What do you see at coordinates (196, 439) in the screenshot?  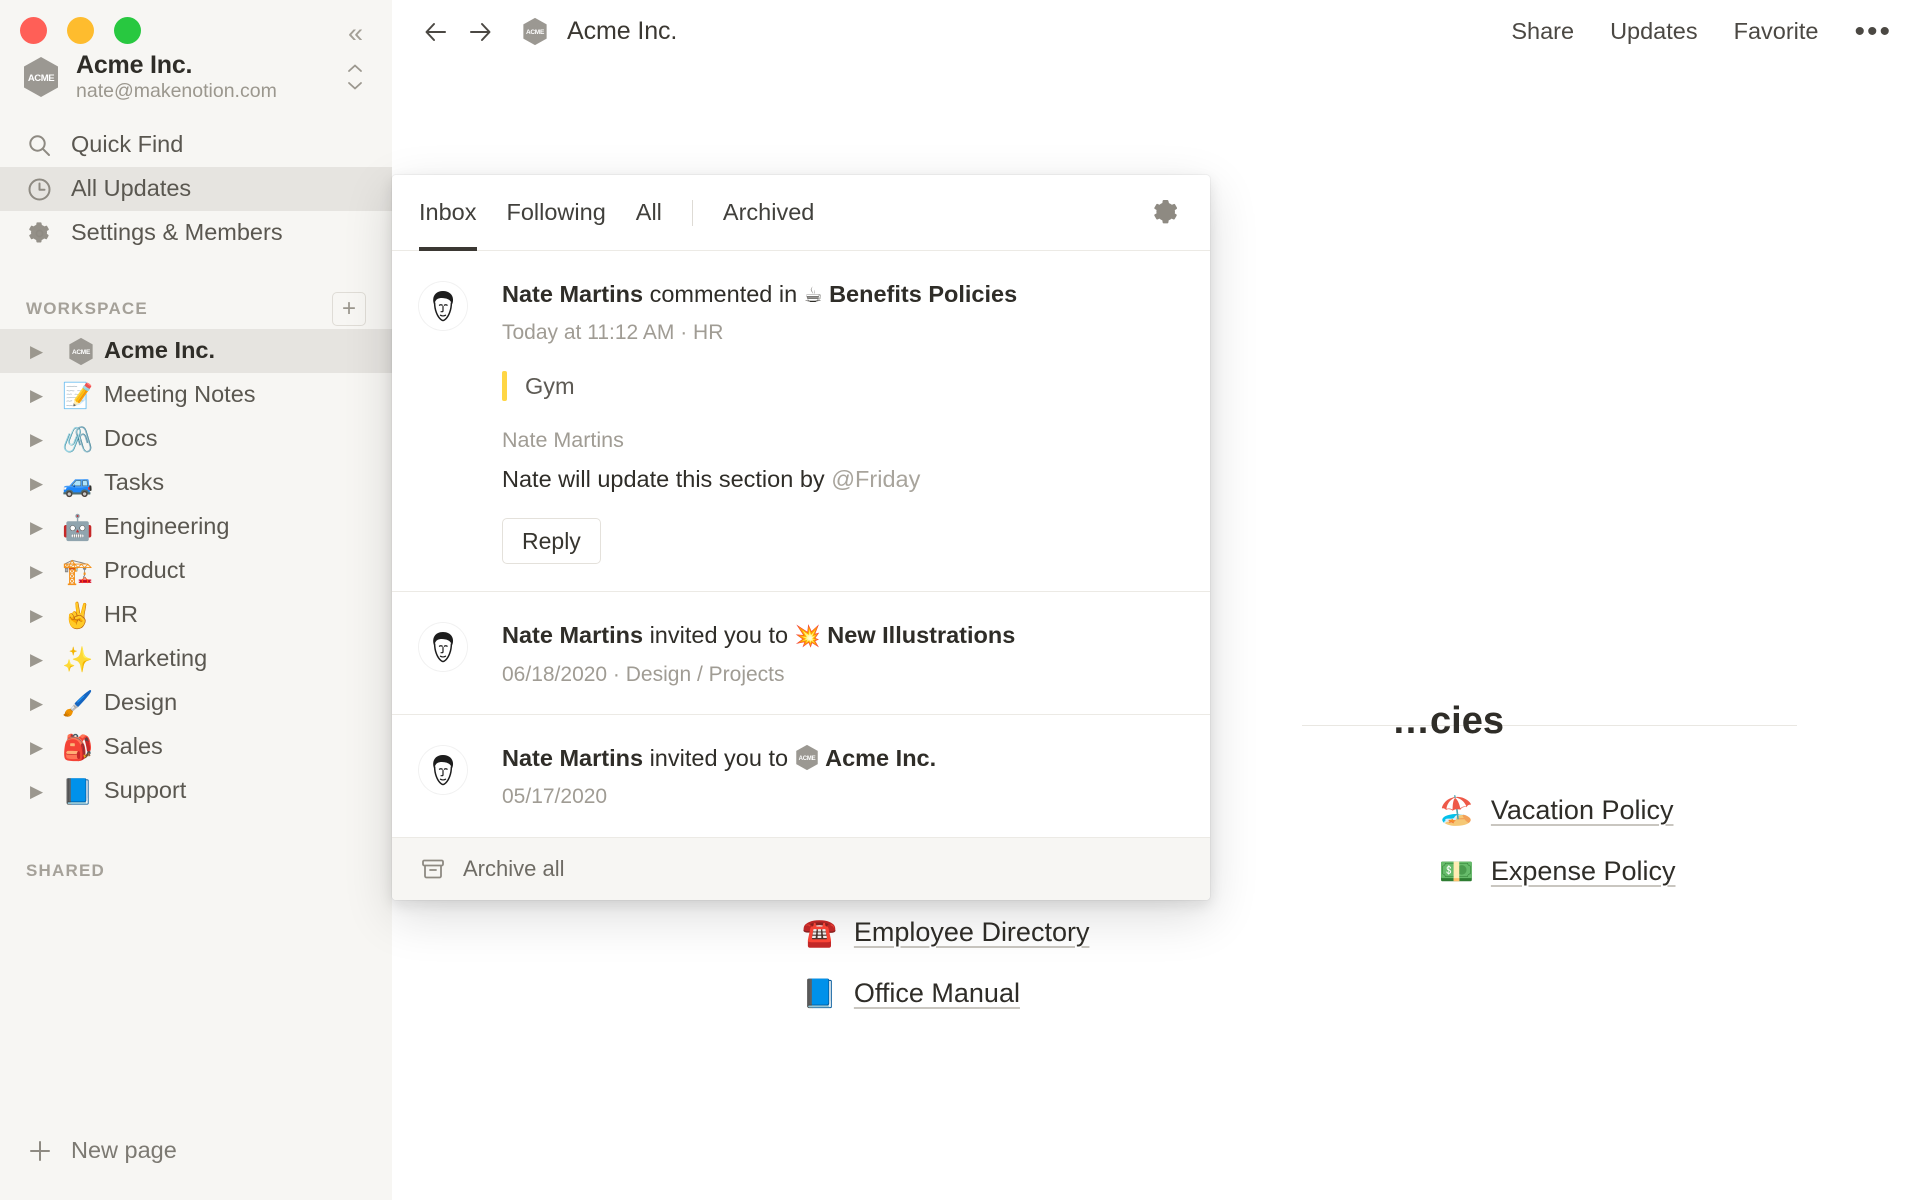 I see `sidebar-page-docs: ▶ 🖇️ Docs` at bounding box center [196, 439].